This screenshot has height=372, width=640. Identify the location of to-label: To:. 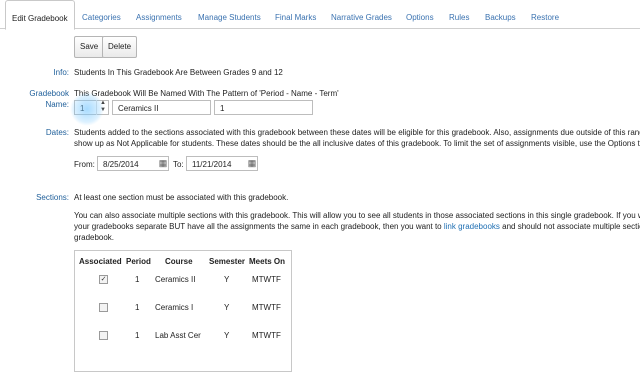
(178, 164).